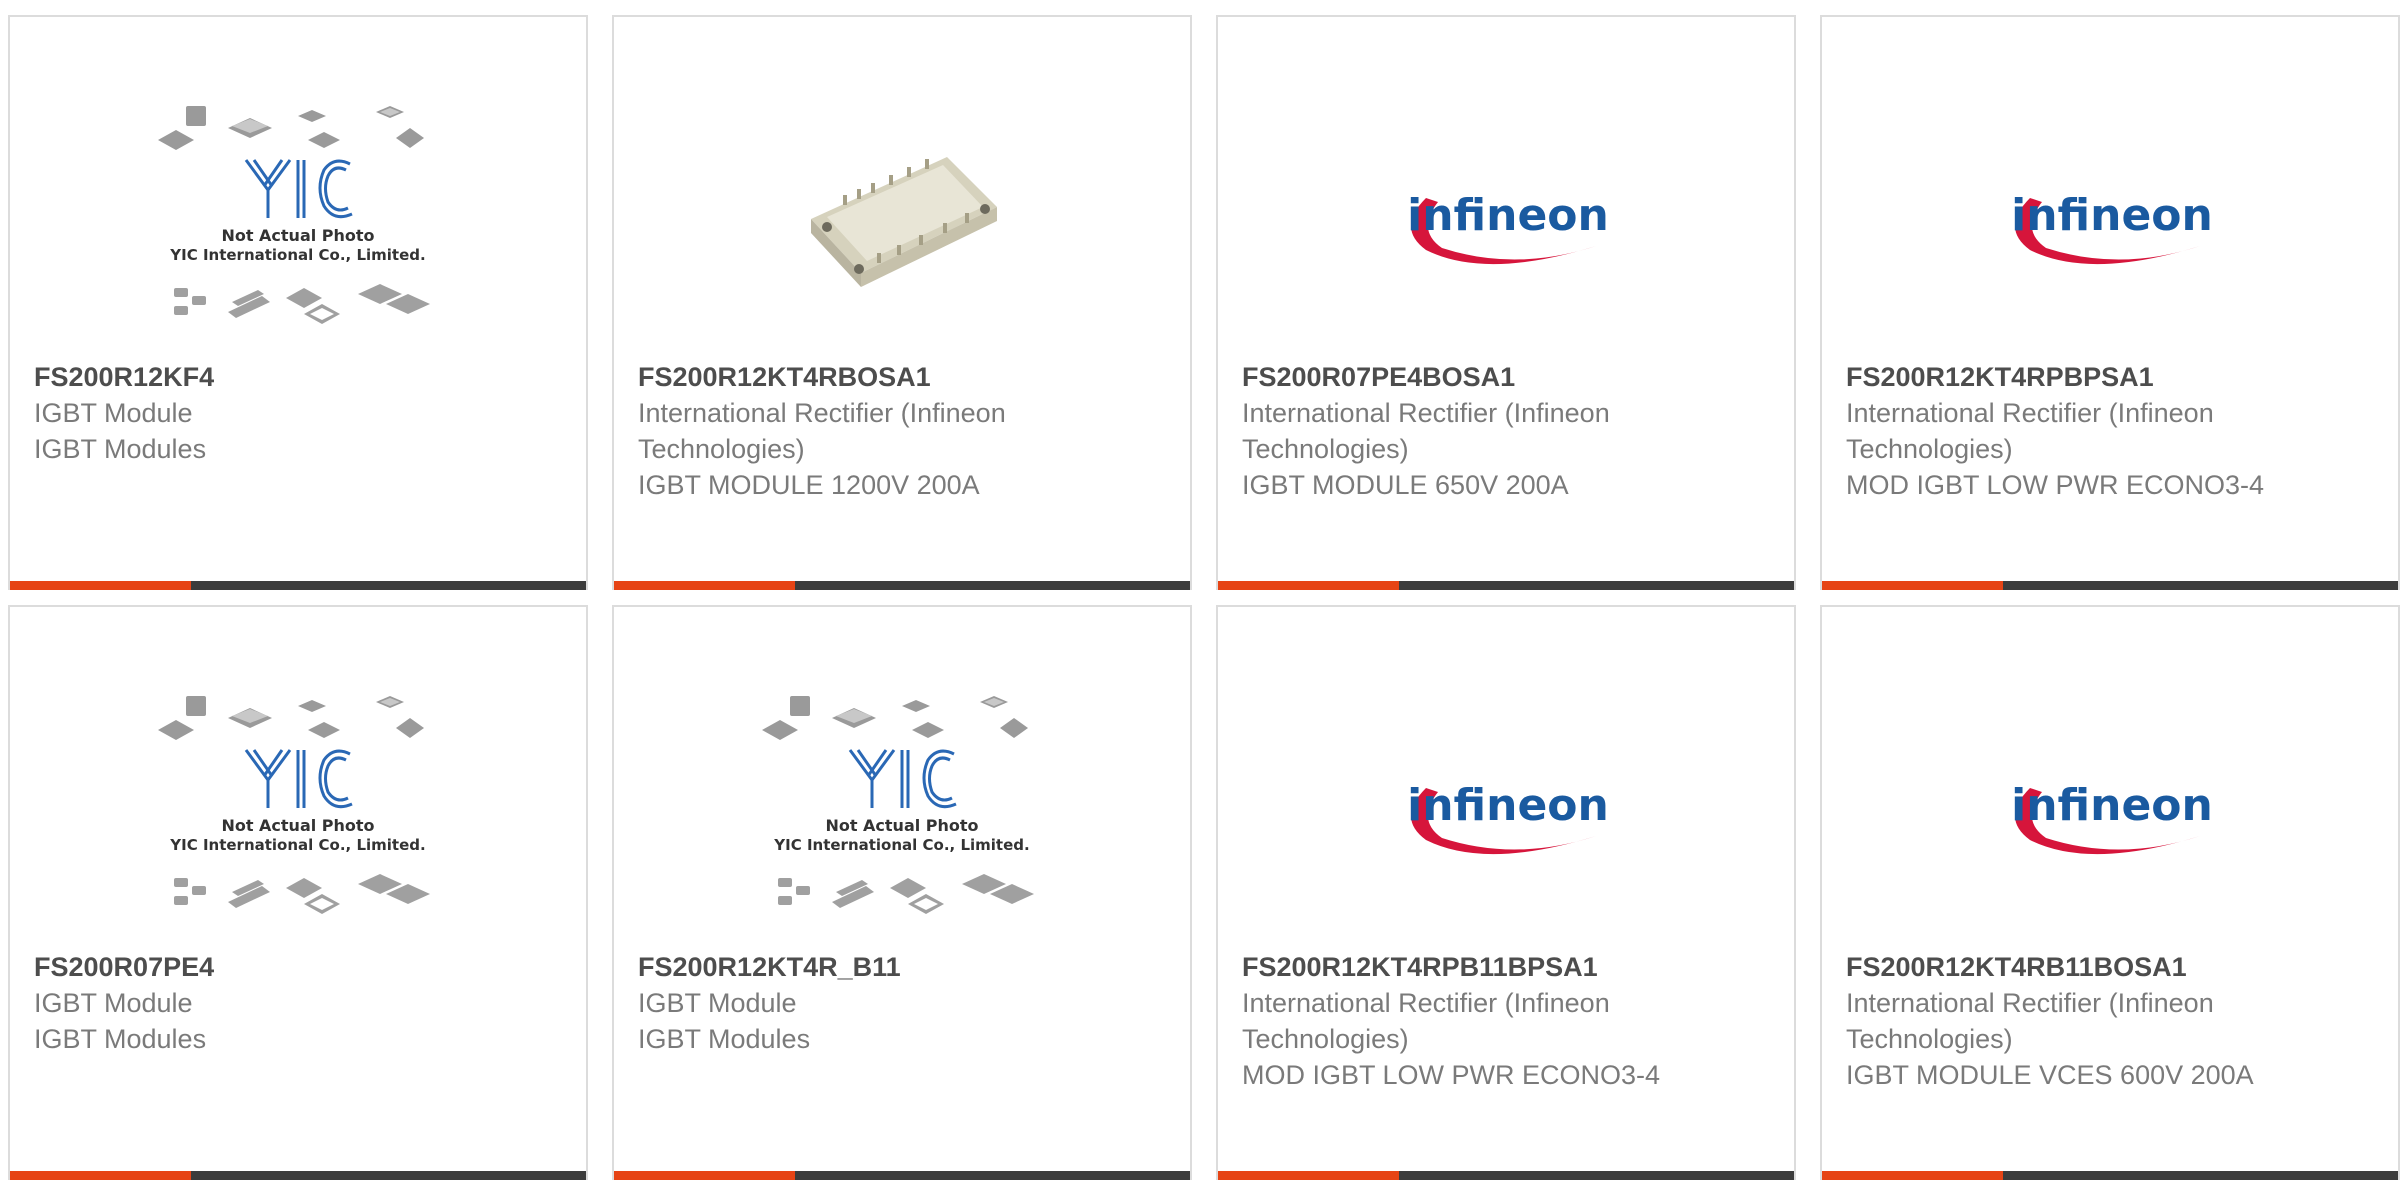 The image size is (2400, 1180). Describe the element at coordinates (254, 1003) in the screenshot. I see `product-info: FS200R07PE4 IGBT Module IGBT Modules` at that location.